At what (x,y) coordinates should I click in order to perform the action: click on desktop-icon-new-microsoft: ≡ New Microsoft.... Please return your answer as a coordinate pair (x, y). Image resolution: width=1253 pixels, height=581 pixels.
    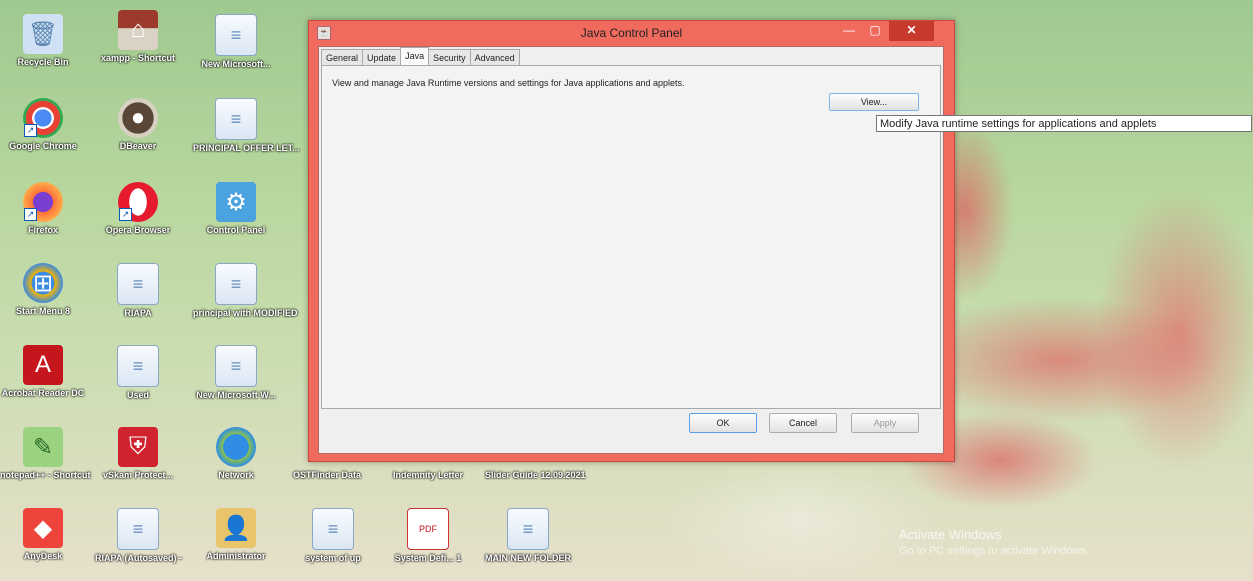
    Looking at the image, I should click on (236, 41).